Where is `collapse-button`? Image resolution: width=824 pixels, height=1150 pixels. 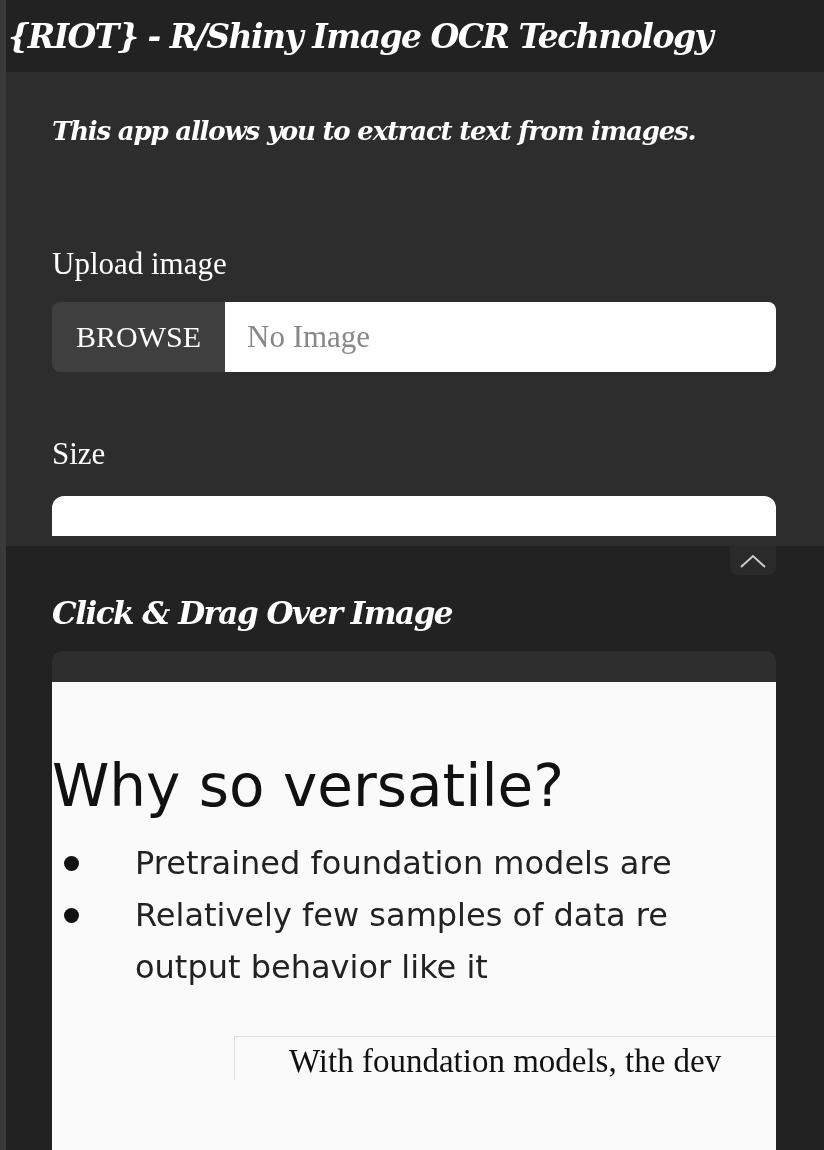 collapse-button is located at coordinates (753, 560).